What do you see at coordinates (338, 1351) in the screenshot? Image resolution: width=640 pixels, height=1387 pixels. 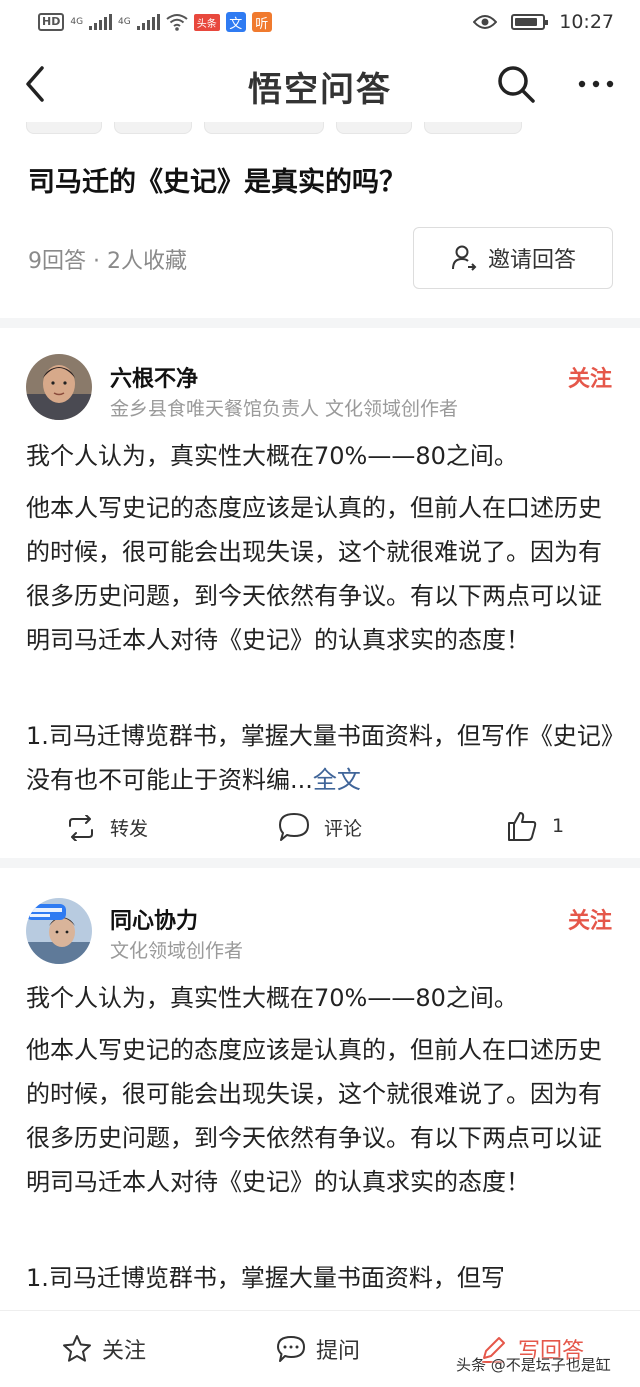 I see `ask-question-label: 提问` at bounding box center [338, 1351].